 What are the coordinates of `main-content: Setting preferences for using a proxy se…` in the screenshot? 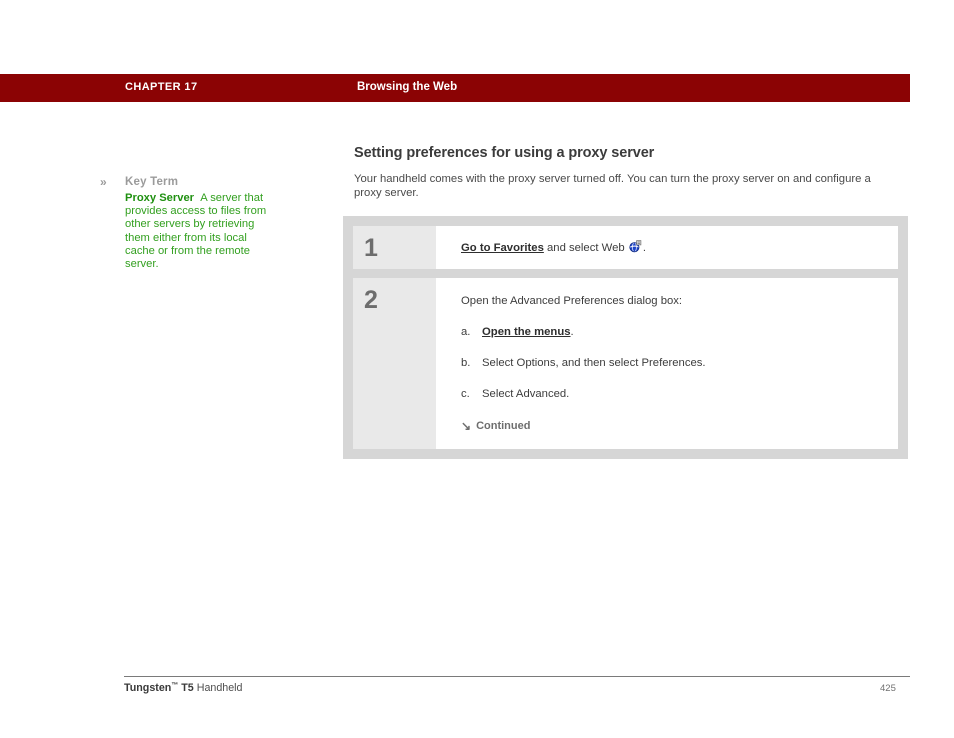 It's located at (626, 172).